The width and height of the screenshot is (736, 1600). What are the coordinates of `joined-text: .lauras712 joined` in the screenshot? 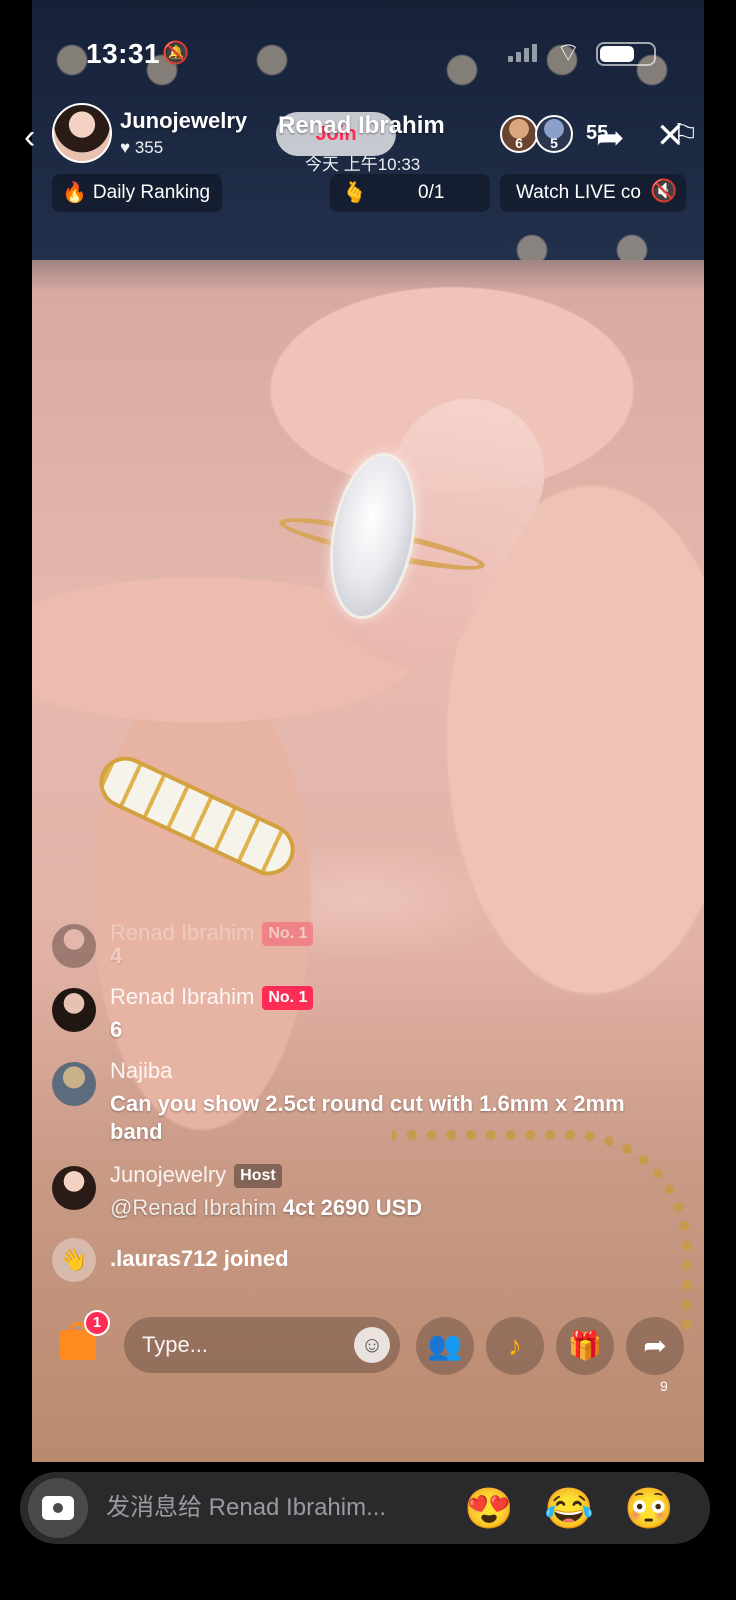 It's located at (199, 1258).